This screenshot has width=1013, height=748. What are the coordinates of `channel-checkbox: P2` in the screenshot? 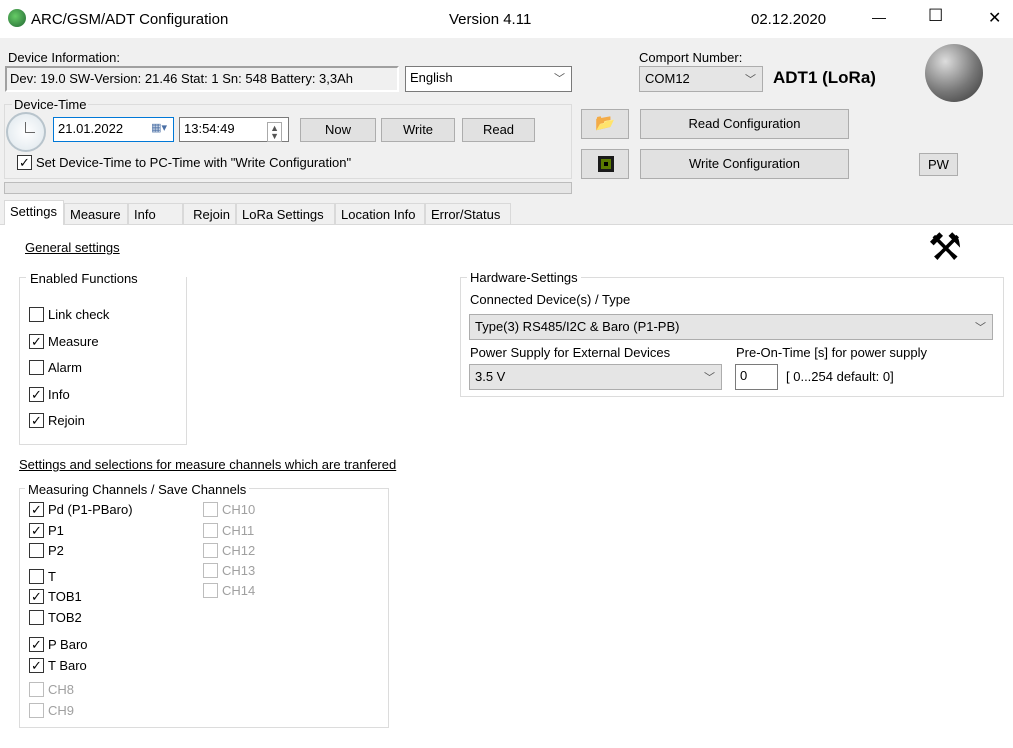 It's located at (46, 550).